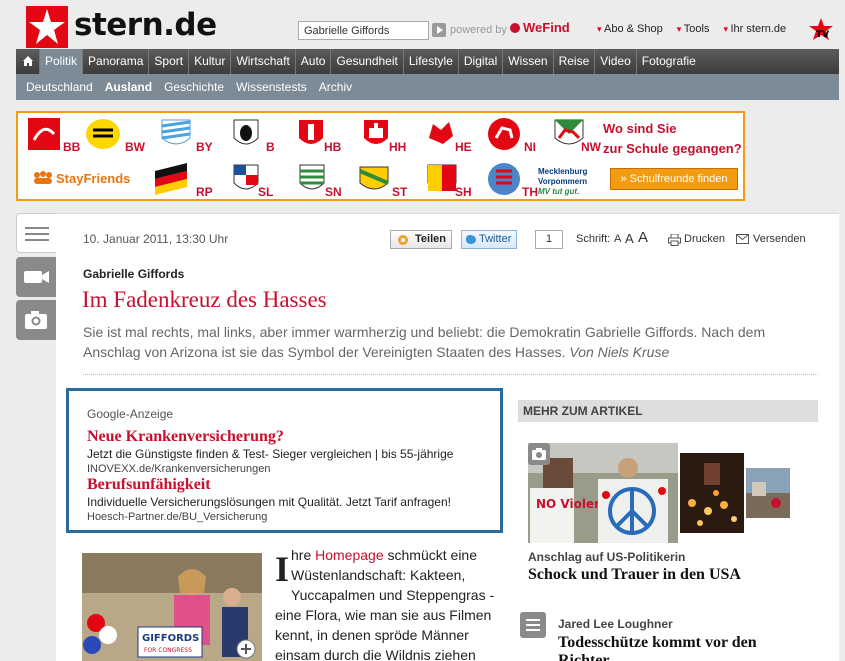  Describe the element at coordinates (349, 555) in the screenshot. I see `homepage-link: Homepage` at that location.